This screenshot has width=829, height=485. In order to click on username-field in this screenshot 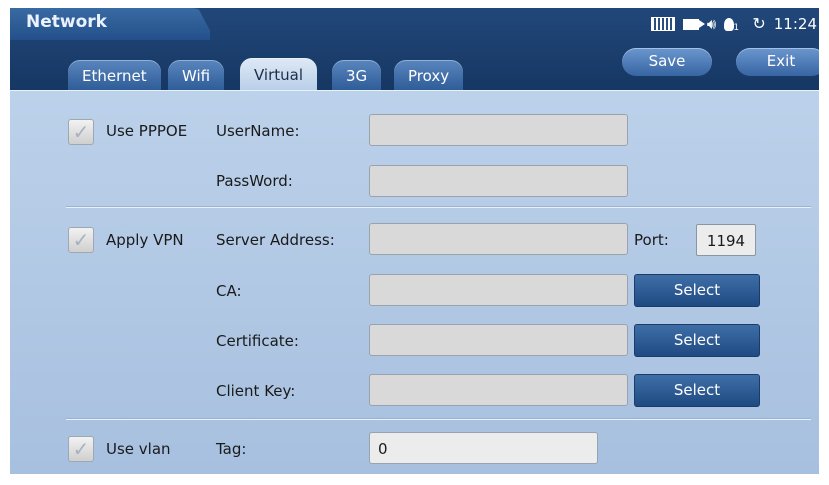, I will do `click(498, 130)`.